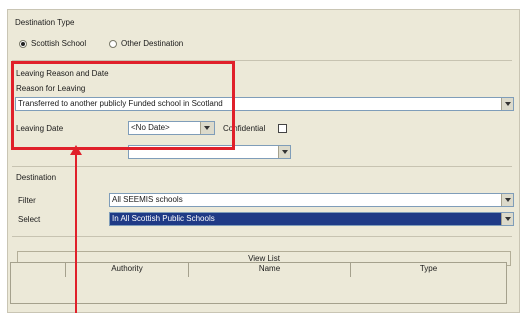 The height and width of the screenshot is (313, 526). Describe the element at coordinates (27, 200) in the screenshot. I see `filter-label: Filter` at that location.